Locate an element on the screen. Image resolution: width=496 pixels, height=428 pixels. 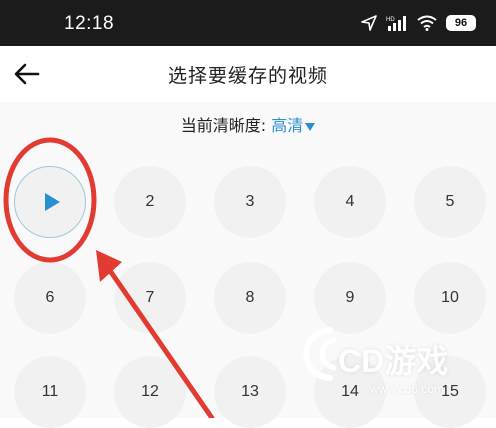
episode-label: 12 is located at coordinates (150, 391).